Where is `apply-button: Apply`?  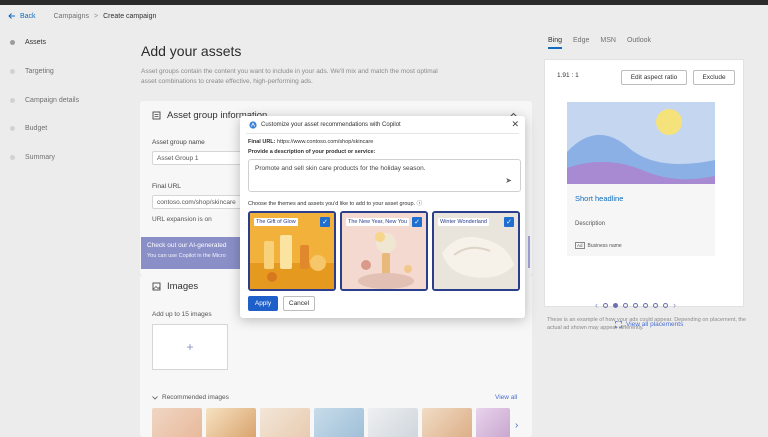 apply-button: Apply is located at coordinates (263, 303).